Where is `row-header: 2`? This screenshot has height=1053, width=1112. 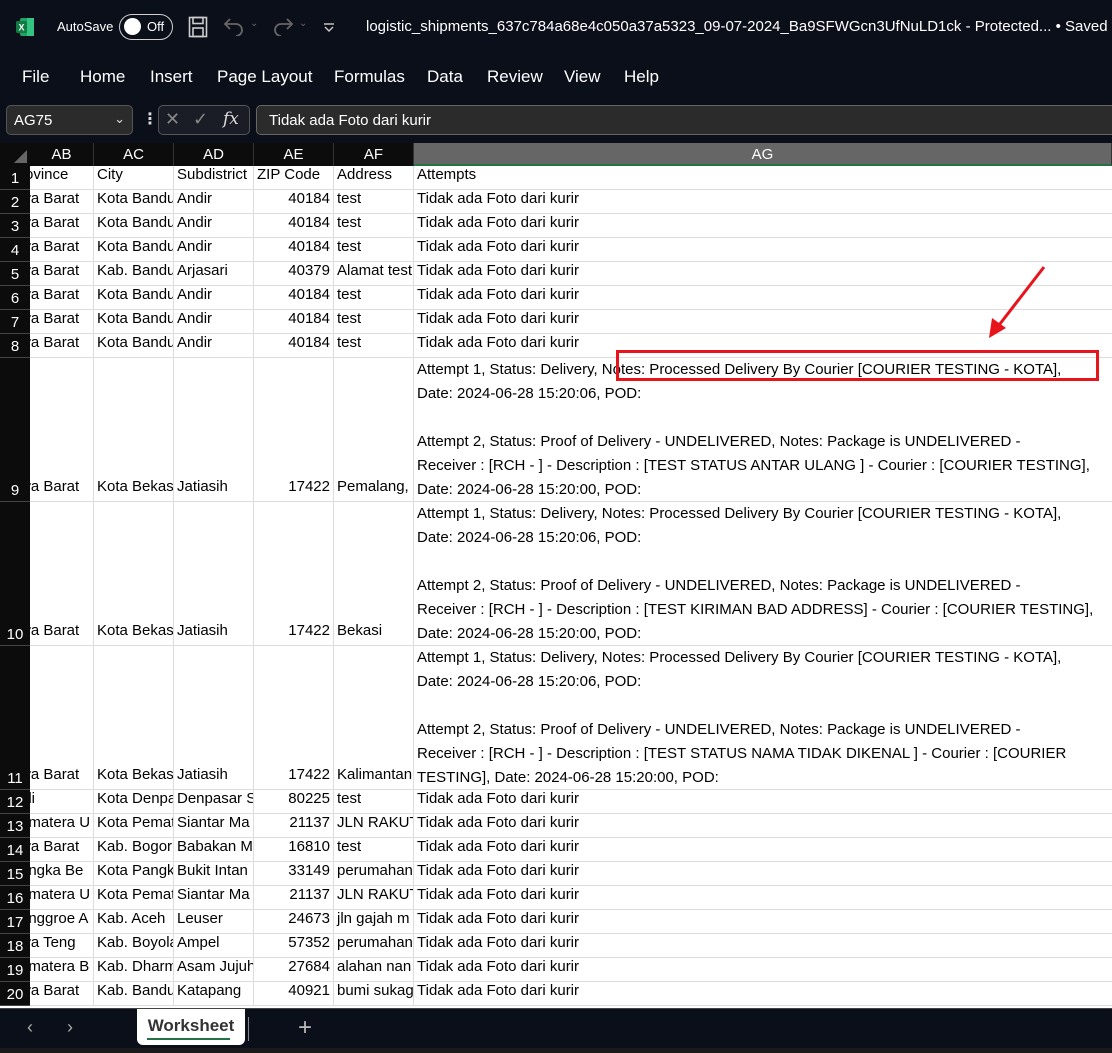 row-header: 2 is located at coordinates (15, 202).